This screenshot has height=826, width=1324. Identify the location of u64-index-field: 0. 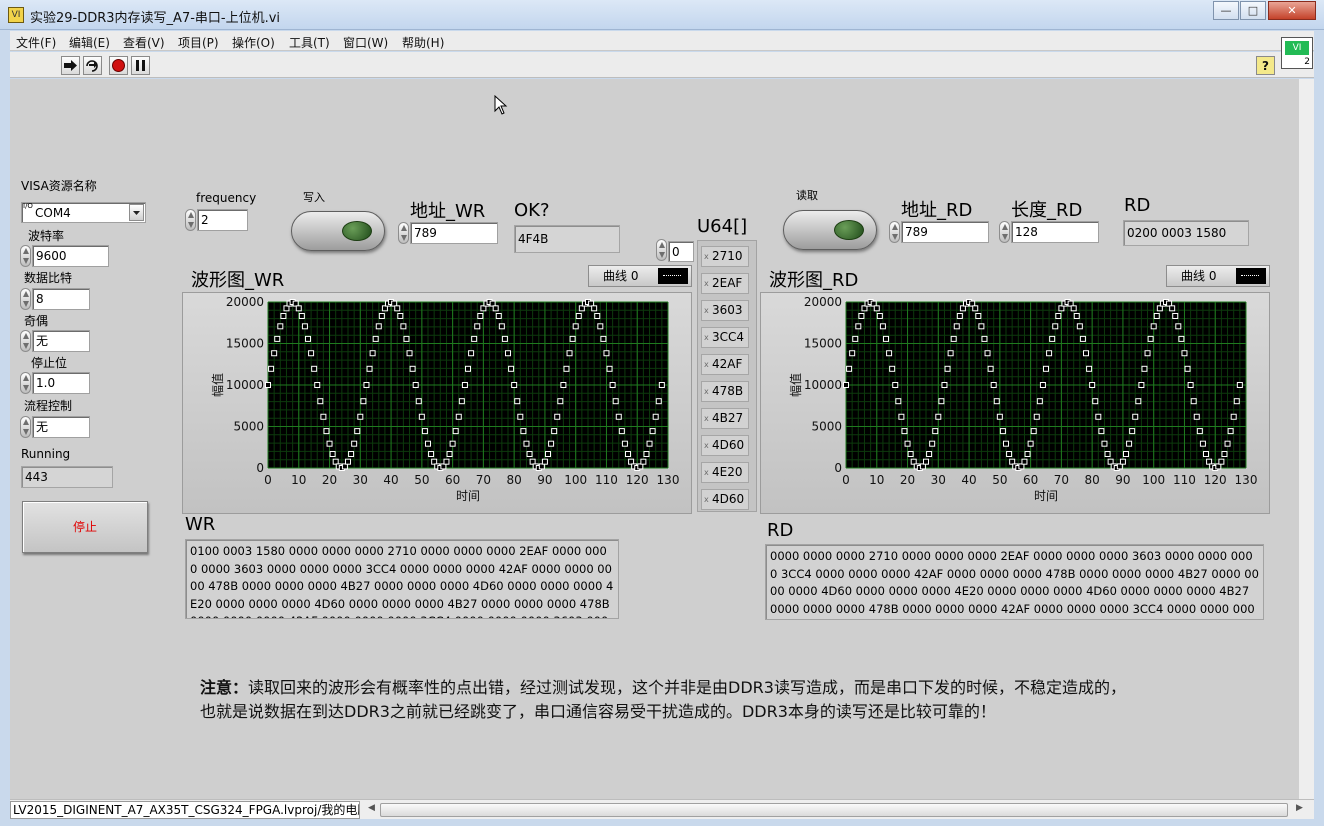
(681, 251).